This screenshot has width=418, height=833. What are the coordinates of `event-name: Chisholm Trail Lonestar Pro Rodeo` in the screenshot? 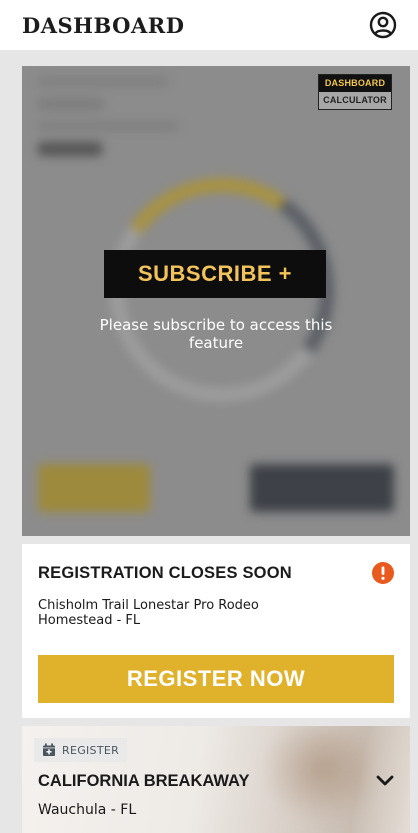 It's located at (148, 605).